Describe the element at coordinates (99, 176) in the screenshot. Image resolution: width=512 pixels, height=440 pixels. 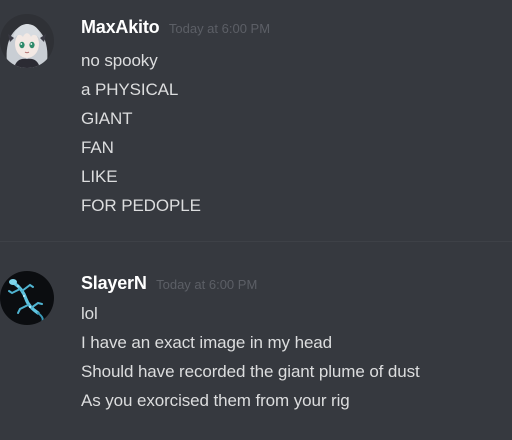
I see `message-line: LIKE` at that location.